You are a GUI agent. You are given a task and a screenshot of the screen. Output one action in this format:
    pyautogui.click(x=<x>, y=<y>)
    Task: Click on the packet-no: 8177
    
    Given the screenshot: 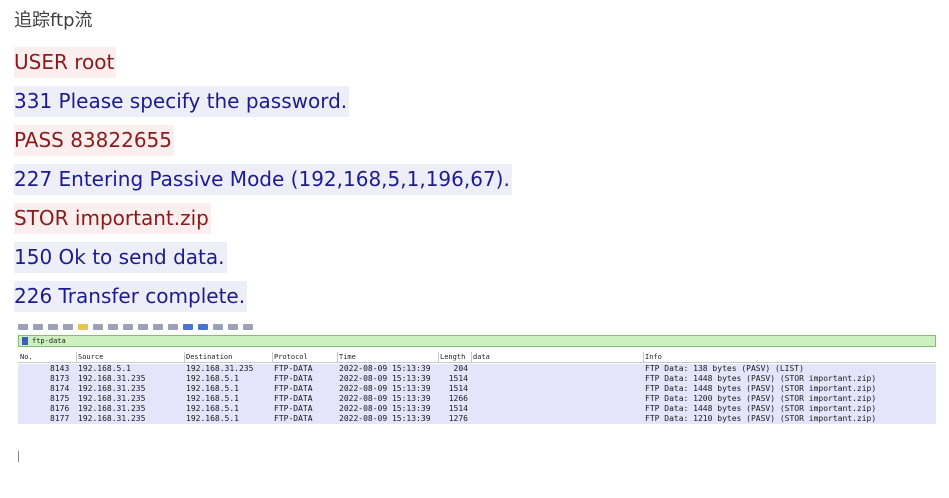 What is the action you would take?
    pyautogui.click(x=60, y=418)
    